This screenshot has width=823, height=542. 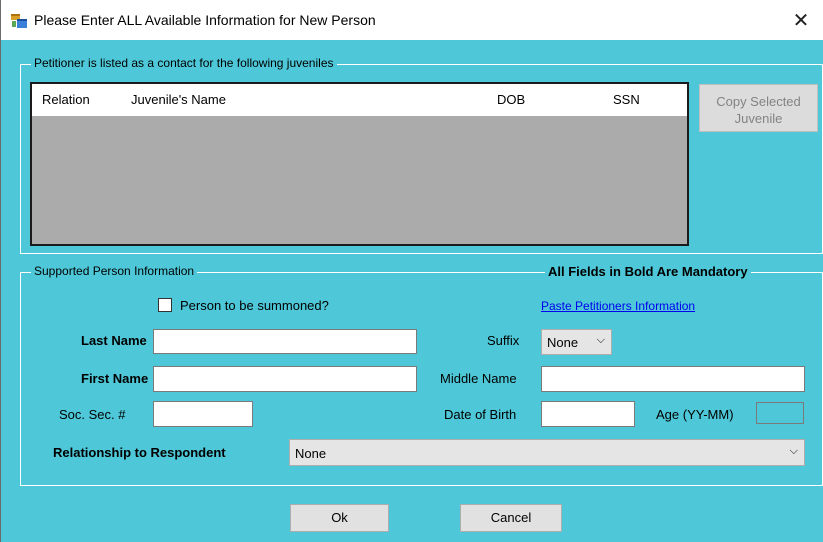 What do you see at coordinates (19, 21) in the screenshot?
I see `app-window-icon` at bounding box center [19, 21].